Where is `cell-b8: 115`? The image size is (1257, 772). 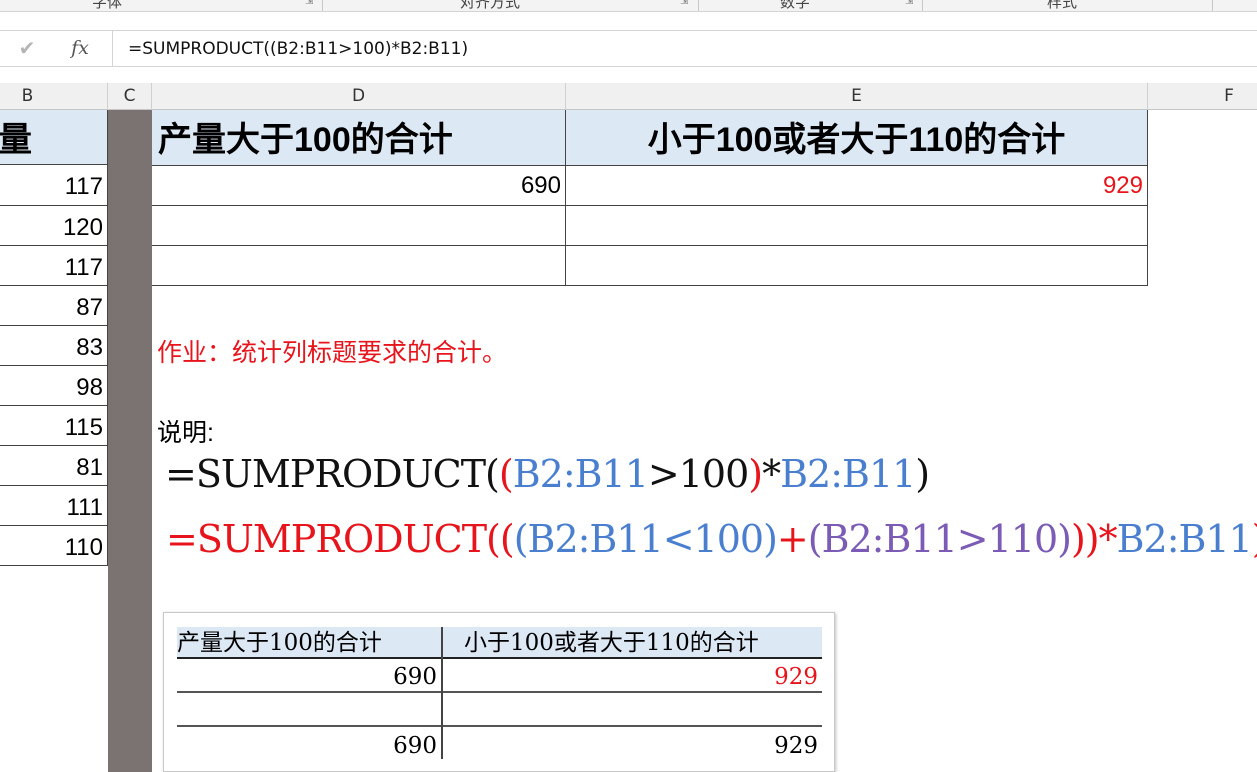 cell-b8: 115 is located at coordinates (54, 426).